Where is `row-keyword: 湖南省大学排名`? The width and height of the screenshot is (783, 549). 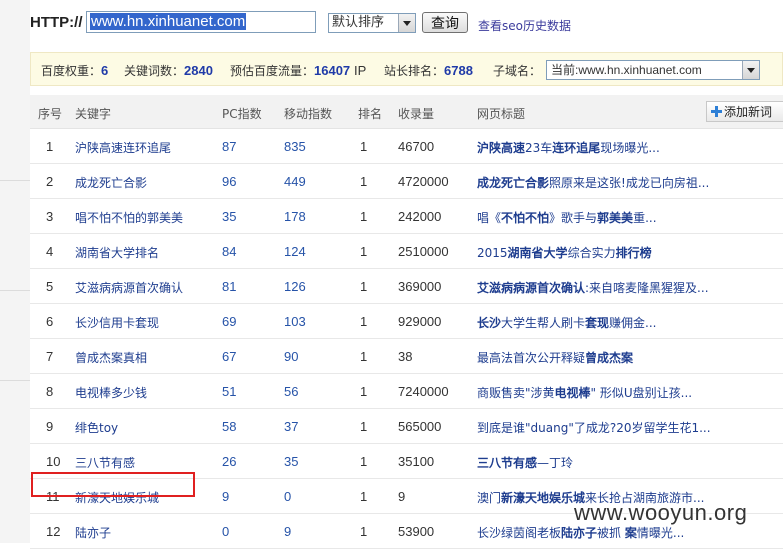
row-keyword: 湖南省大学排名 is located at coordinates (117, 252).